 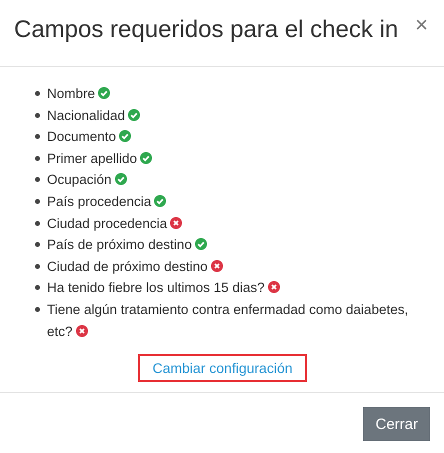 I want to click on field-label: Primer apellido, so click(x=99, y=159).